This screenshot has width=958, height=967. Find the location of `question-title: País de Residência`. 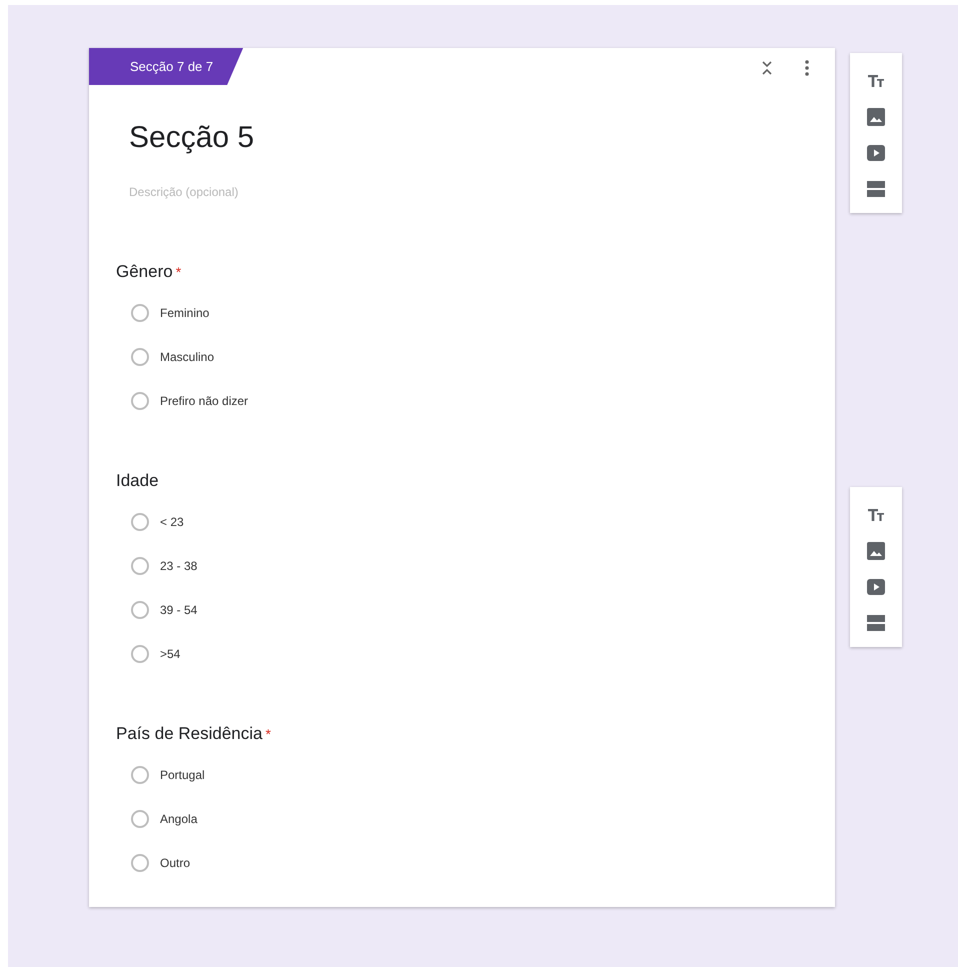

question-title: País de Residência is located at coordinates (189, 734).